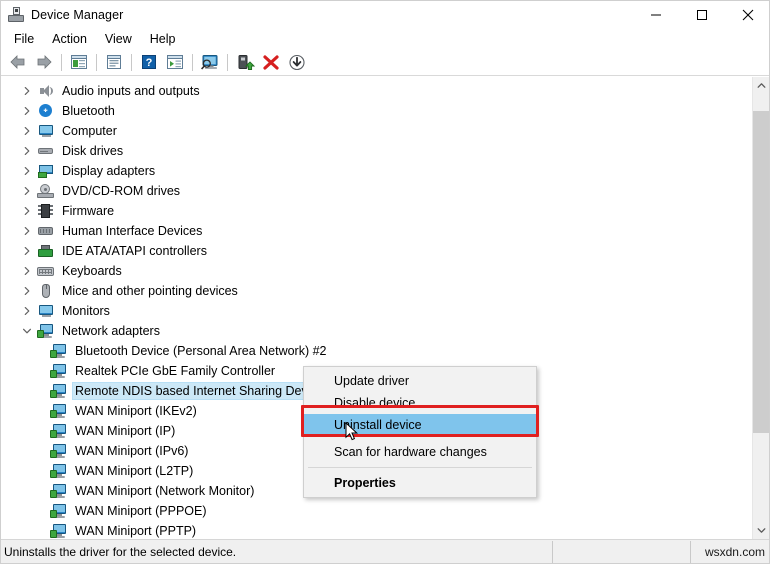 The height and width of the screenshot is (564, 770). Describe the element at coordinates (45, 111) in the screenshot. I see `bluetooth-icon: ᛭` at that location.